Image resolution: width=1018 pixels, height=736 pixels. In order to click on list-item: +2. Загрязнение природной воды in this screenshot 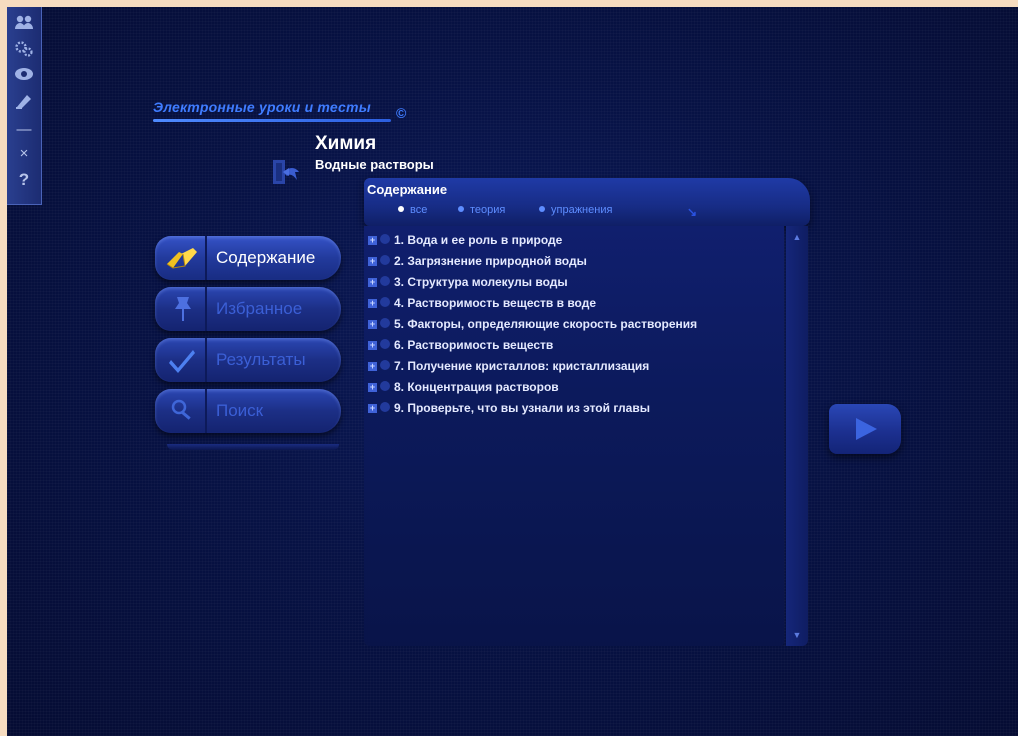, I will do `click(477, 263)`.